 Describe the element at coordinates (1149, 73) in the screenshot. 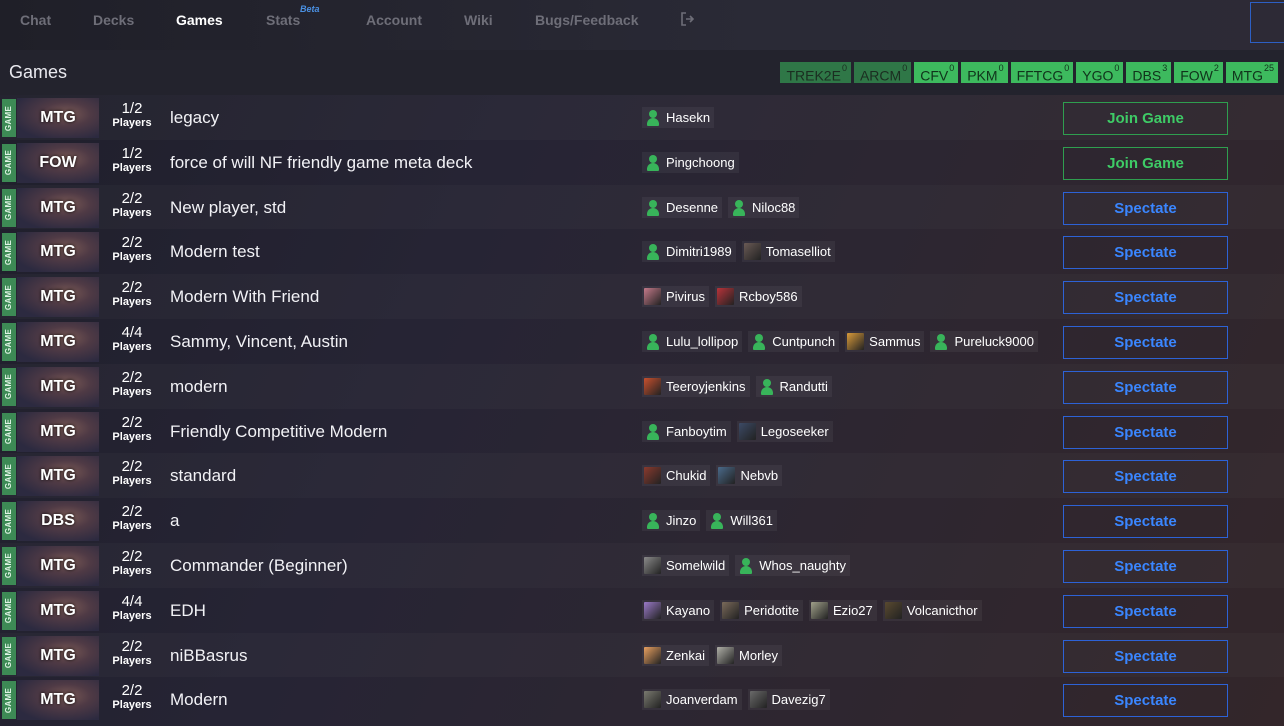

I see `filter-badge-dbs: DBS3` at that location.